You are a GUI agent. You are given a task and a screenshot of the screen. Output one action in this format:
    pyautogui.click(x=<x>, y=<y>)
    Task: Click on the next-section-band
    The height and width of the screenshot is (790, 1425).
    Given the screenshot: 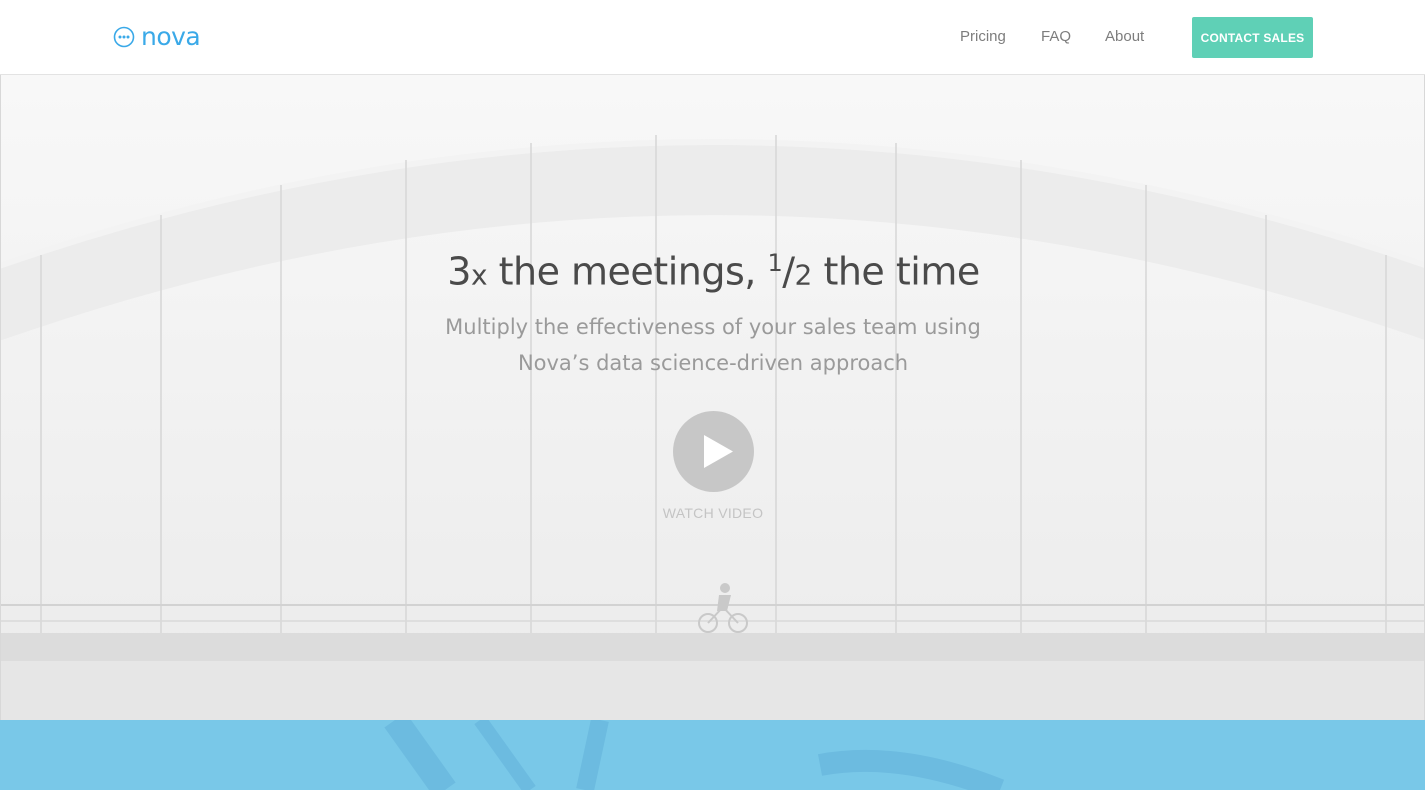 What is the action you would take?
    pyautogui.click(x=712, y=755)
    